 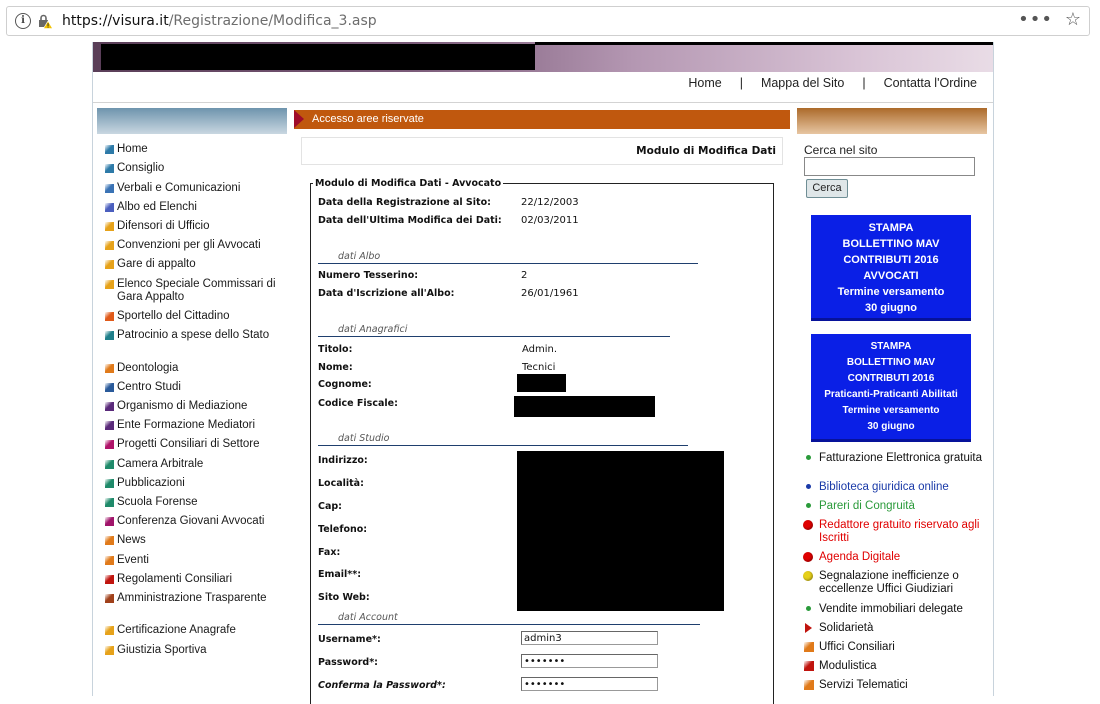 I want to click on sidebar-item: Centro Studi, so click(x=195, y=387).